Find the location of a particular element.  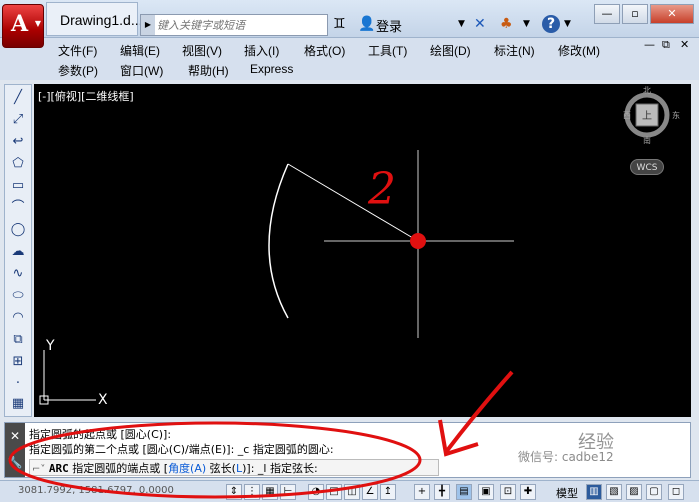

mdi-restore-button: ⧉ is located at coordinates (666, 45).